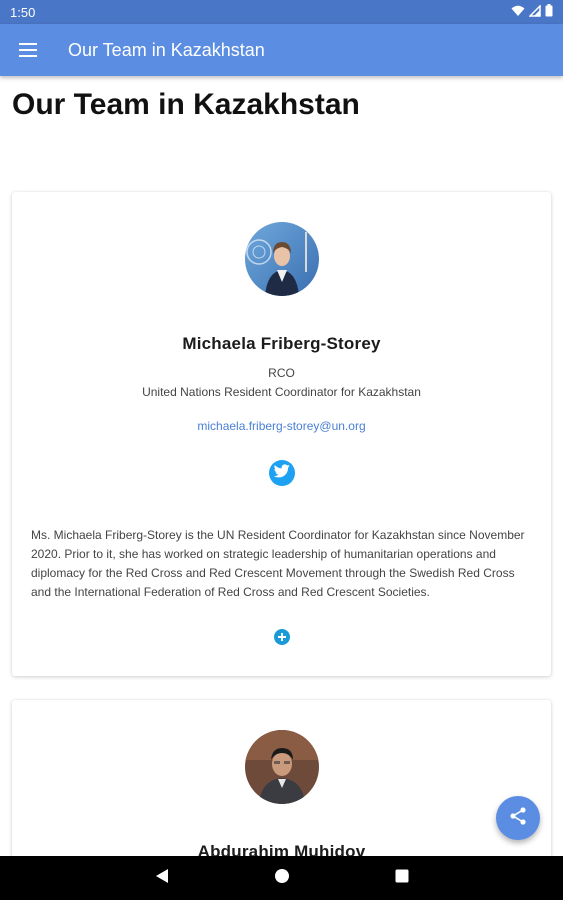  Describe the element at coordinates (281, 373) in the screenshot. I see `member-role: RCO` at that location.